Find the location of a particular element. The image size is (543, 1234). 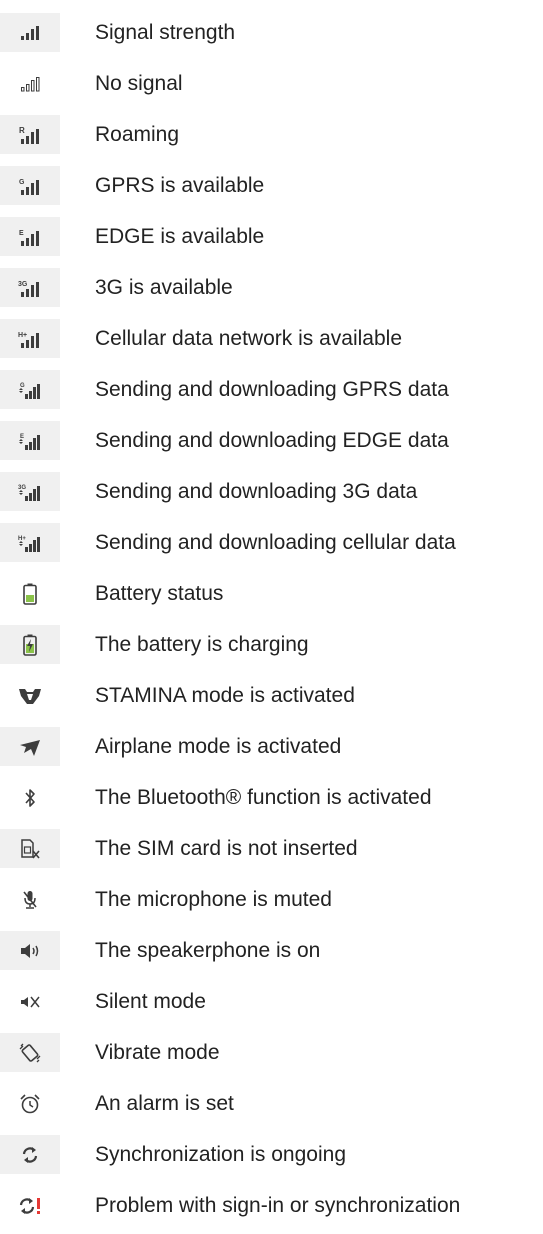

signal-strength-icon is located at coordinates (30, 32).